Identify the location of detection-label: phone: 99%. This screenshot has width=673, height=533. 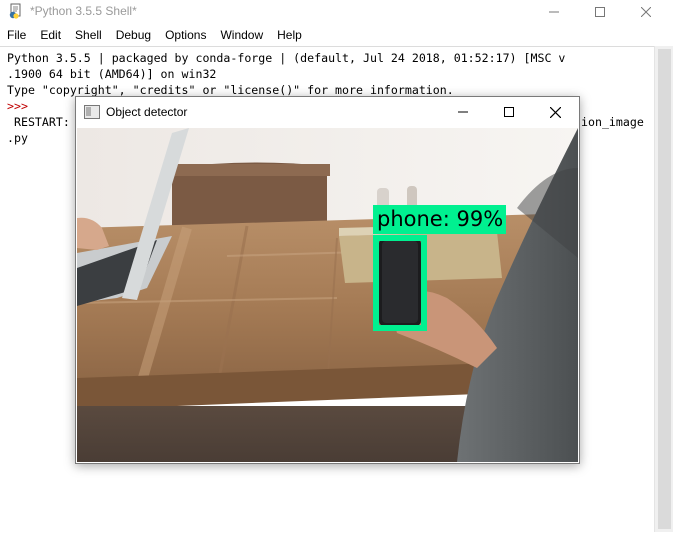
(440, 219).